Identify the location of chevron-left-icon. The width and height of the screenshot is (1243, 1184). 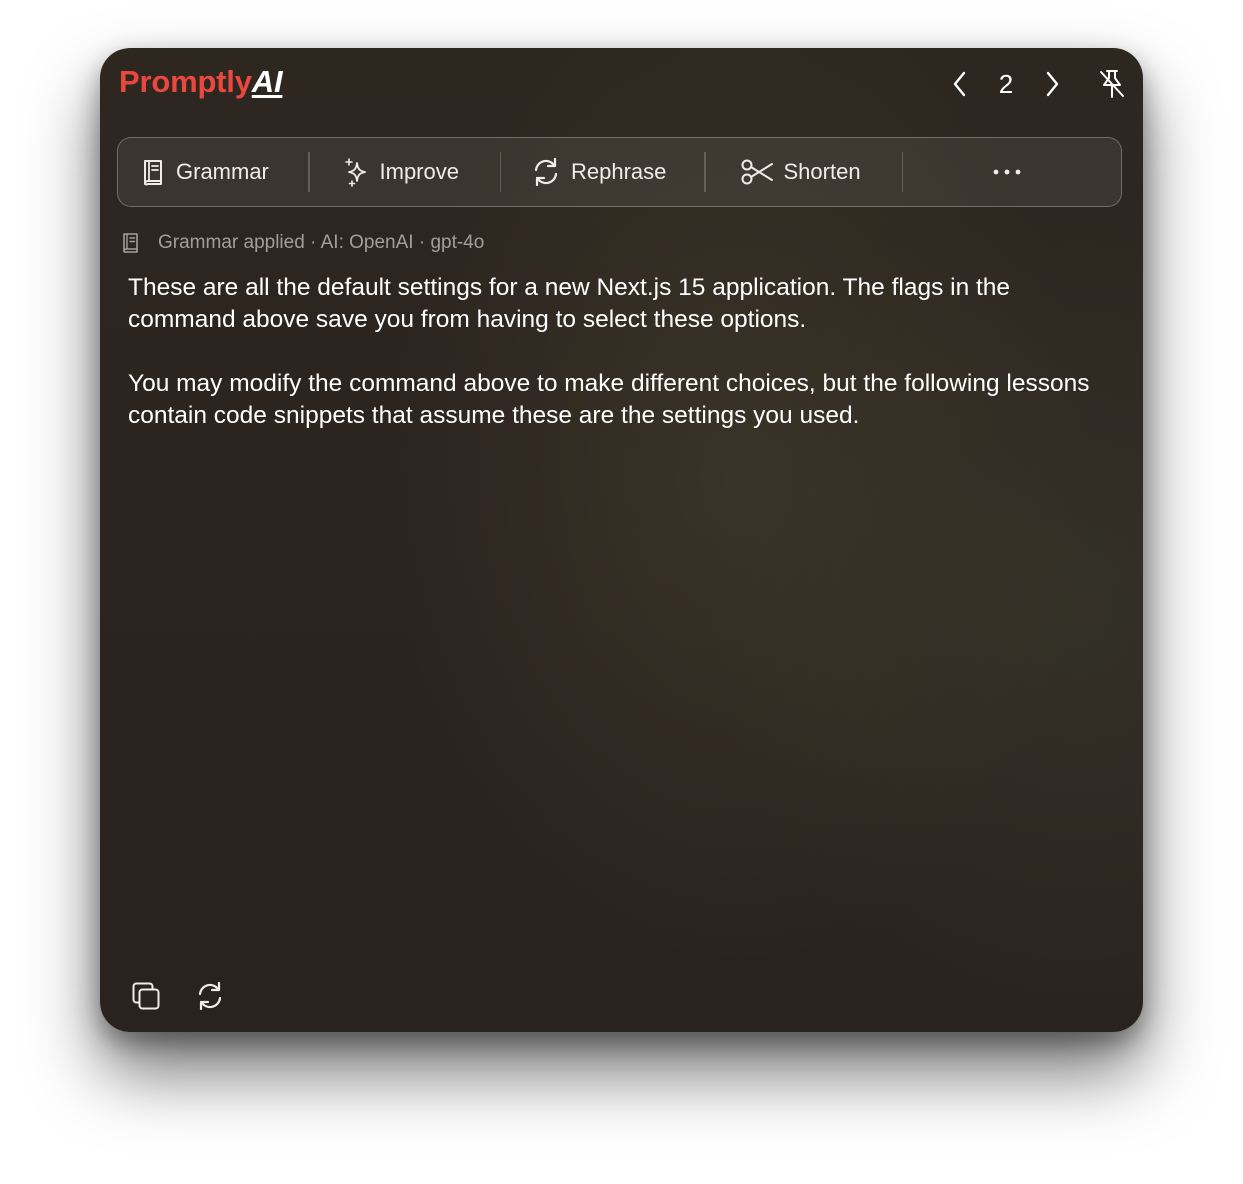
(959, 84).